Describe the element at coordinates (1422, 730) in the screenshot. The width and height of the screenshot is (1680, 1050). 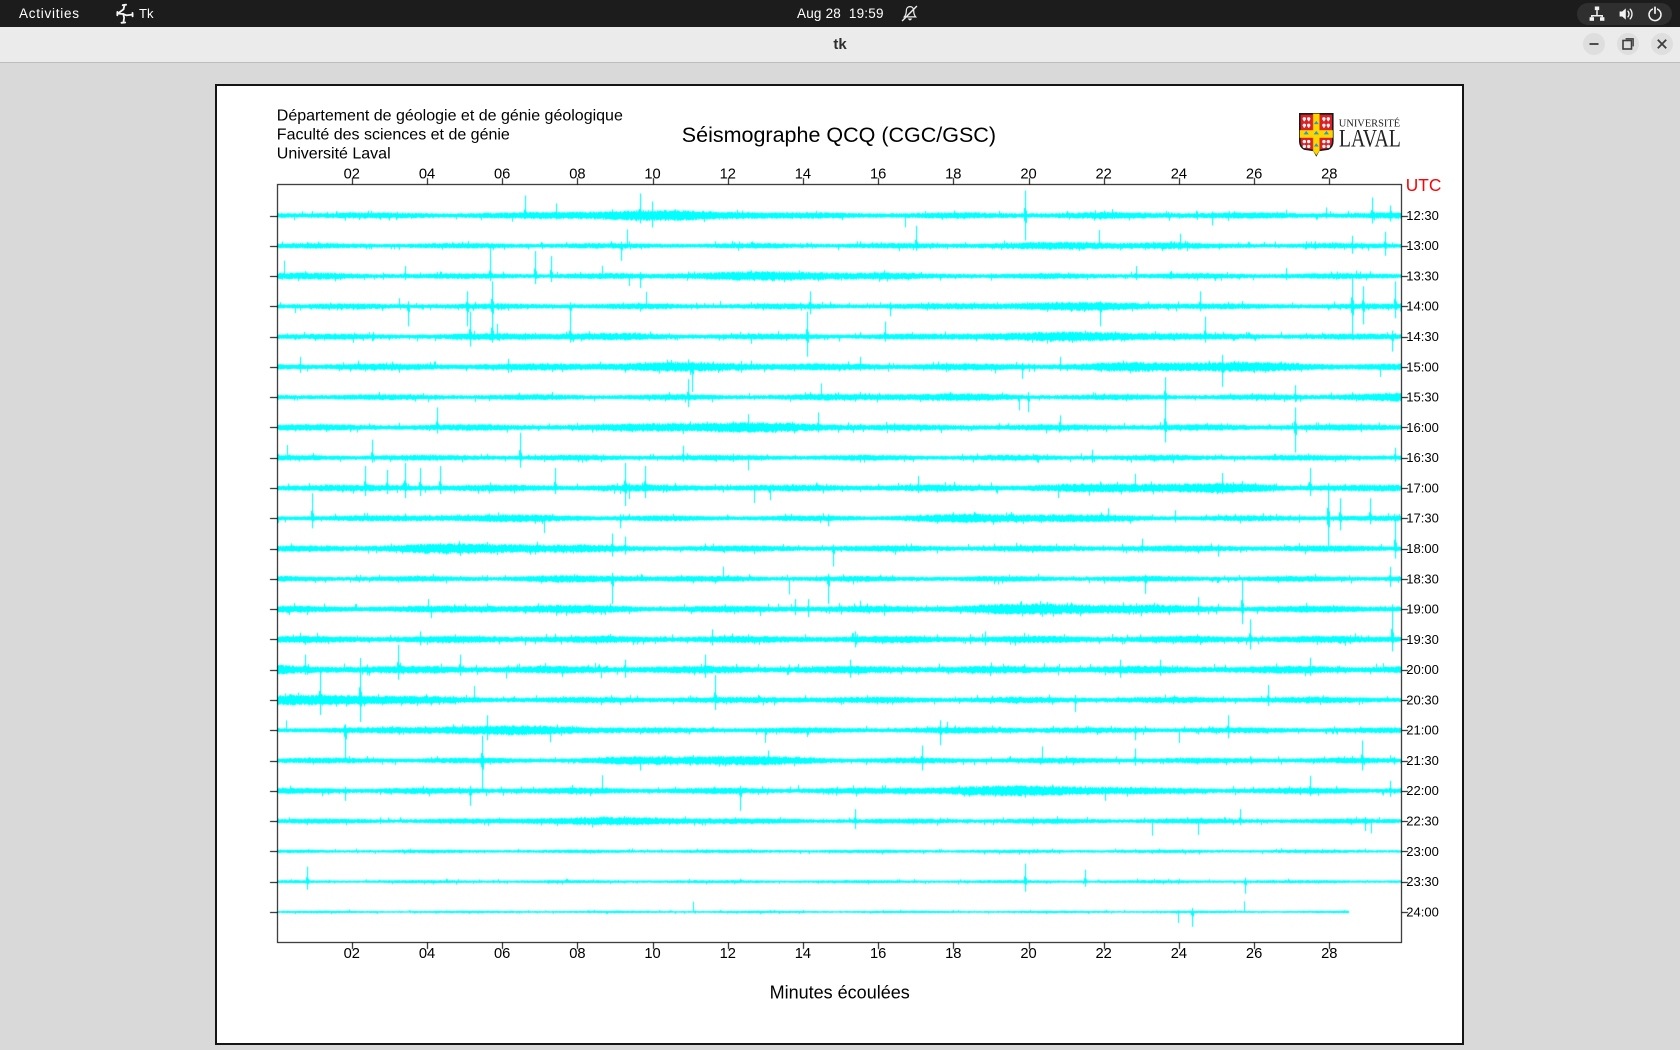
I see `svg-text: 21:00` at that location.